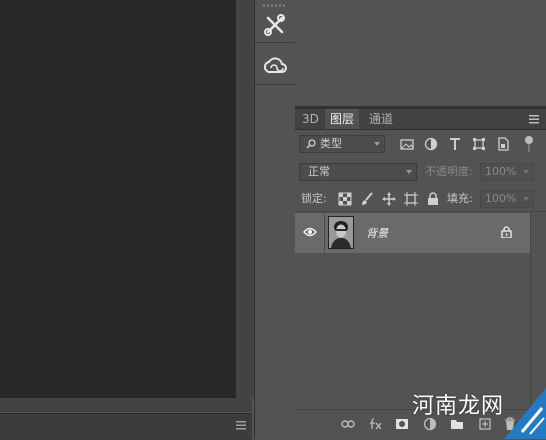 Image resolution: width=546 pixels, height=440 pixels. Describe the element at coordinates (420, 211) in the screenshot. I see `panel-divider` at that location.